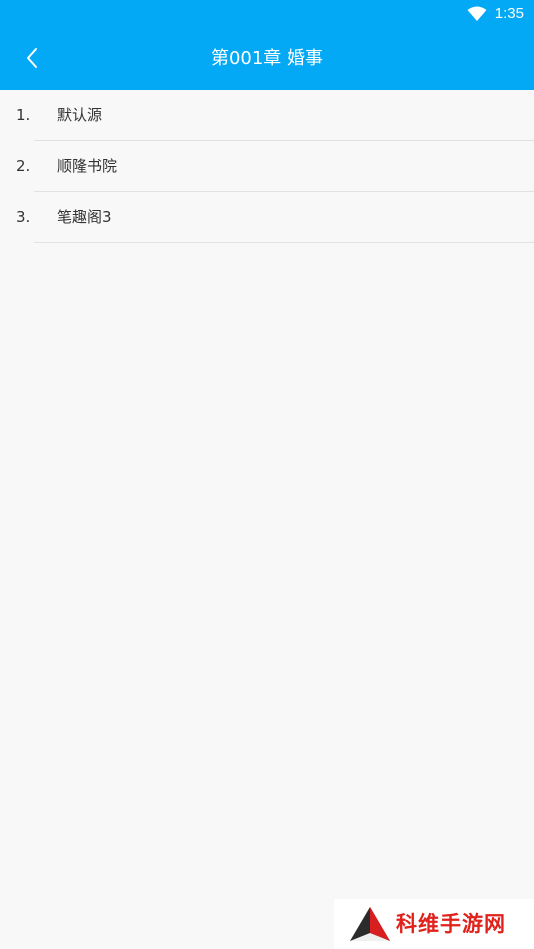  What do you see at coordinates (267, 14) in the screenshot?
I see `status-bar: 1:35` at bounding box center [267, 14].